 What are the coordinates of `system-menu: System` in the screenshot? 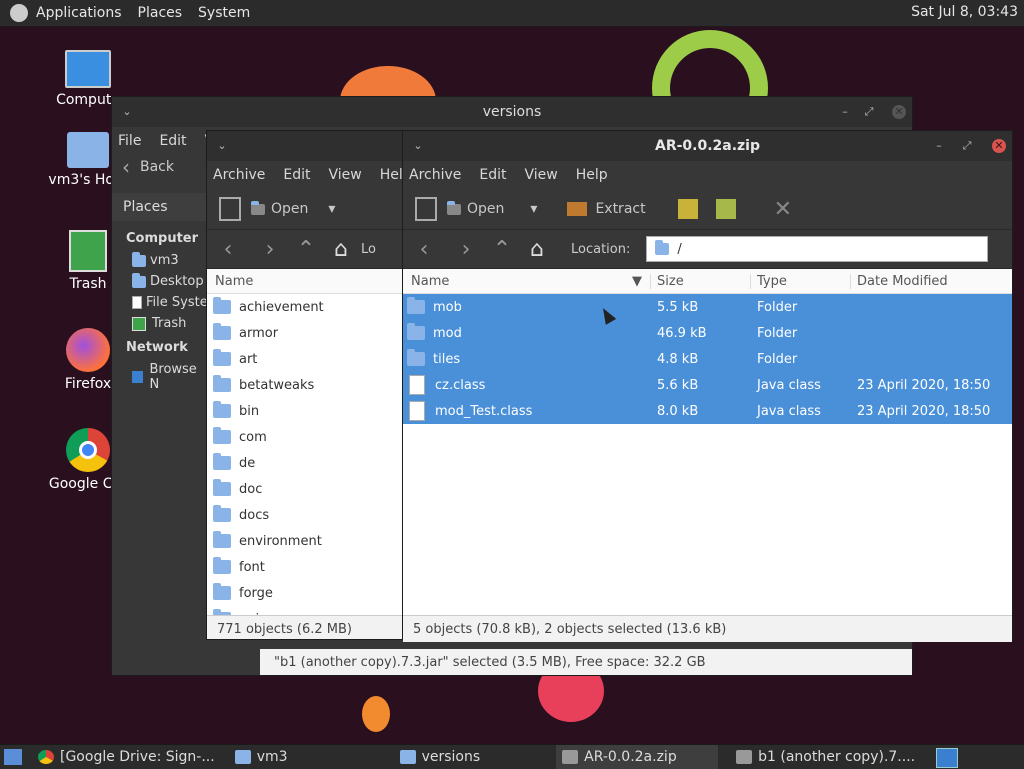 It's located at (224, 13).